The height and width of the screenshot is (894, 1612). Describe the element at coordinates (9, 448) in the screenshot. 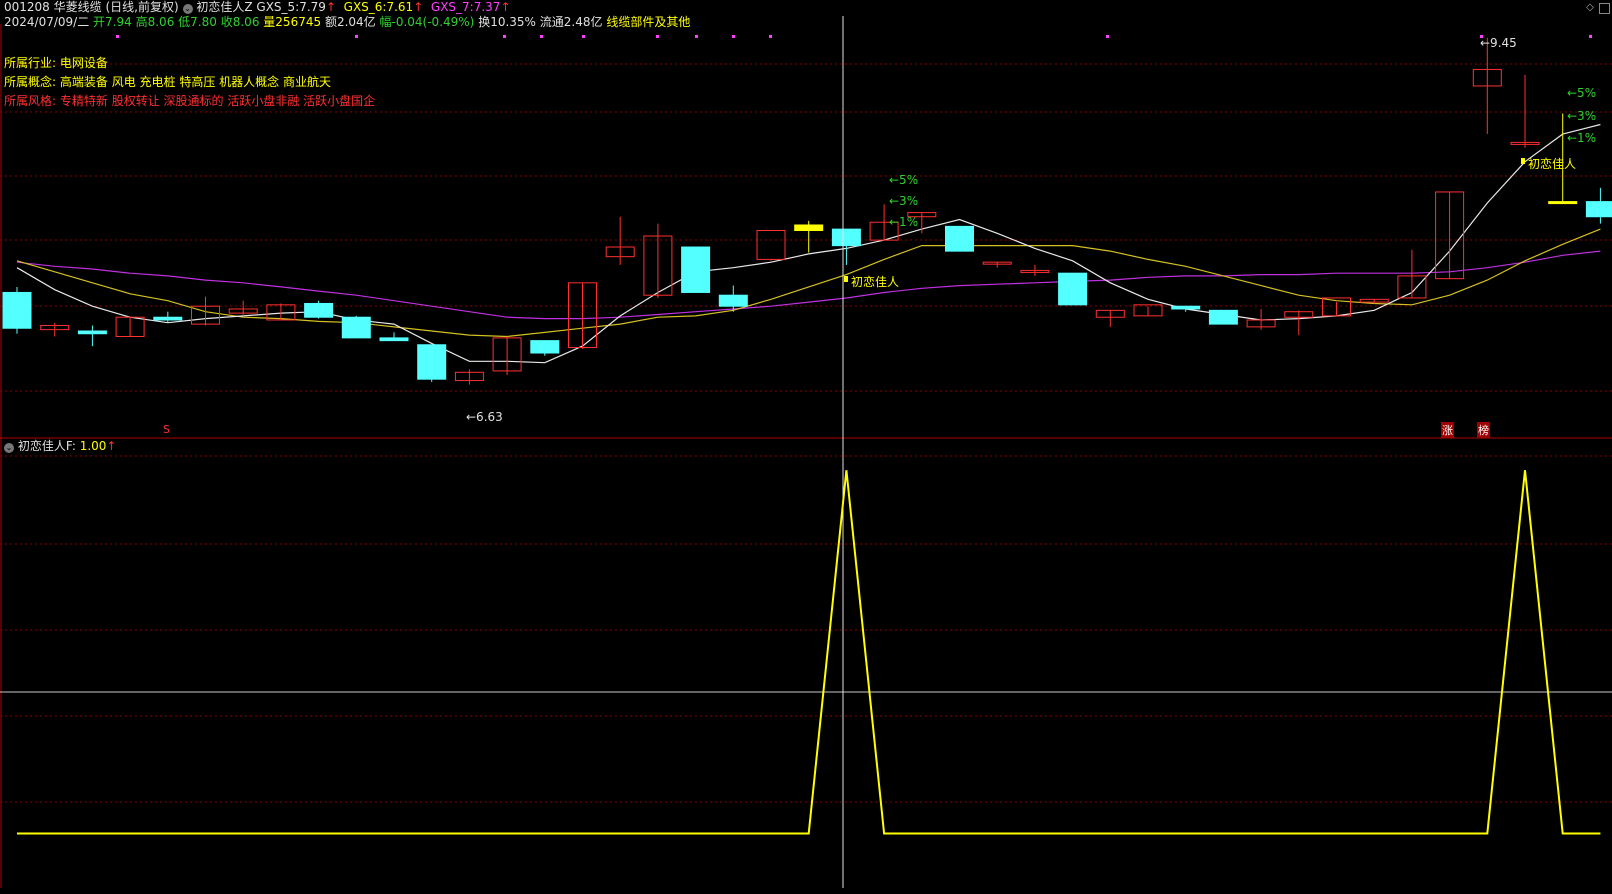

I see `lower-toggle-icon: ⌄` at that location.